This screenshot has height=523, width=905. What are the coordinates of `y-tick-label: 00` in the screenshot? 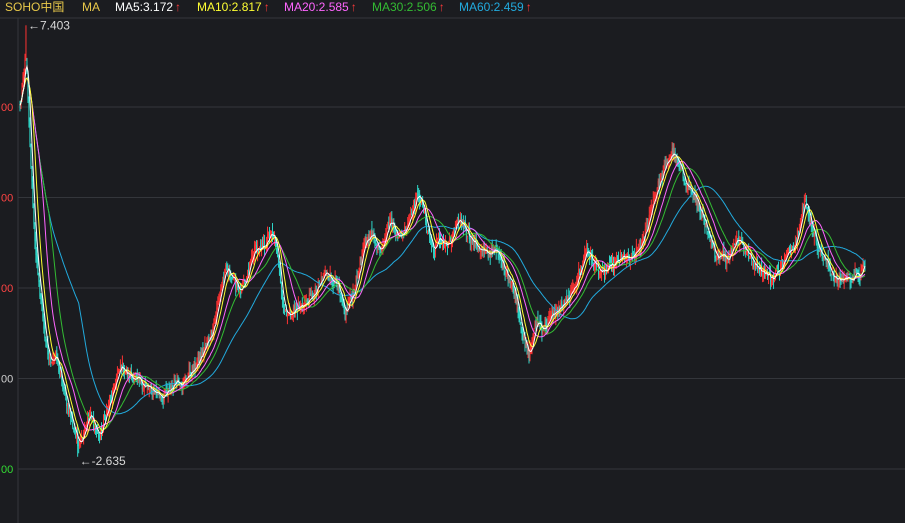 It's located at (7, 380).